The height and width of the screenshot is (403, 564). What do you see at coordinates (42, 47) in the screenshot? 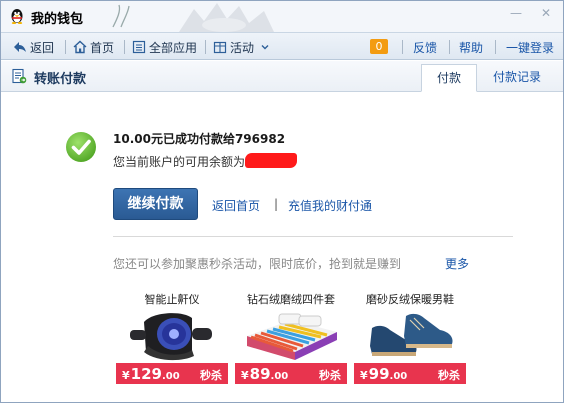
I see `back-label: 返回` at bounding box center [42, 47].